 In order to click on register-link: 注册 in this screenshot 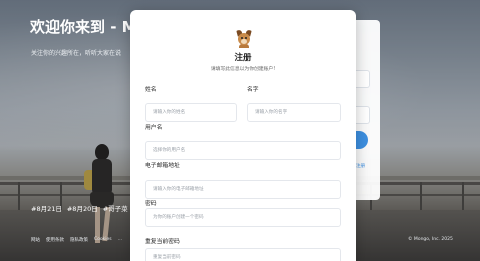, I will do `click(360, 166)`.